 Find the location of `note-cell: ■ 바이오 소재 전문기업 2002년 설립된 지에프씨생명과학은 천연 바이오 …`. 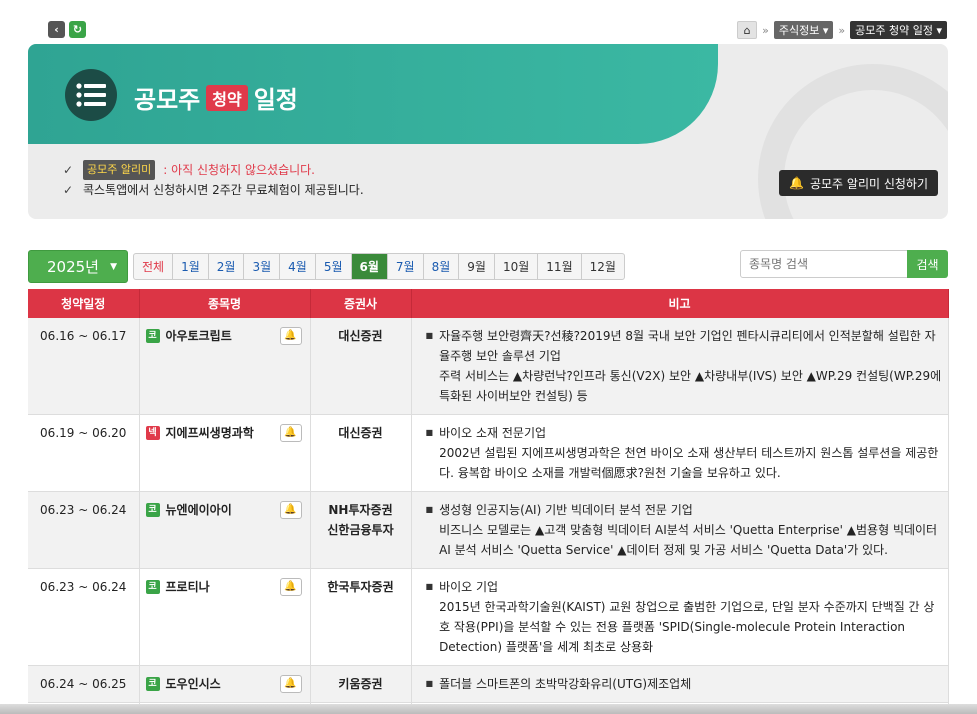

note-cell: ■ 바이오 소재 전문기업 2002년 설립된 지에프씨생명과학은 천연 바이오 … is located at coordinates (680, 453).